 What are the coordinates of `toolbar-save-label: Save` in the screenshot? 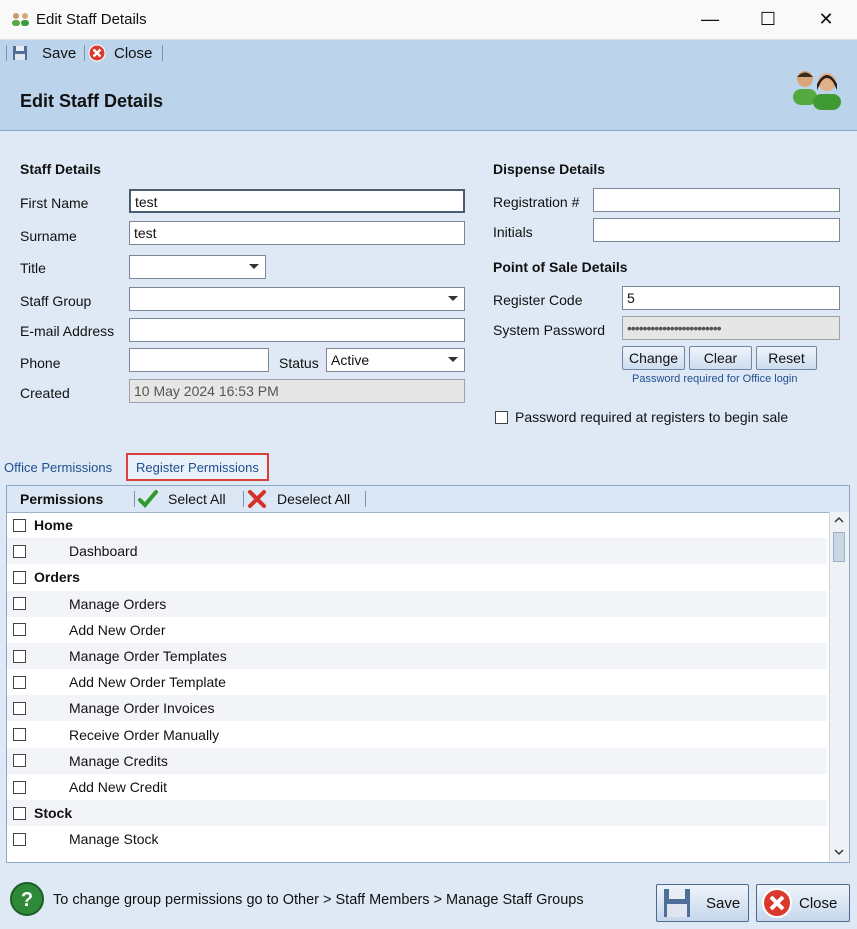 It's located at (59, 53).